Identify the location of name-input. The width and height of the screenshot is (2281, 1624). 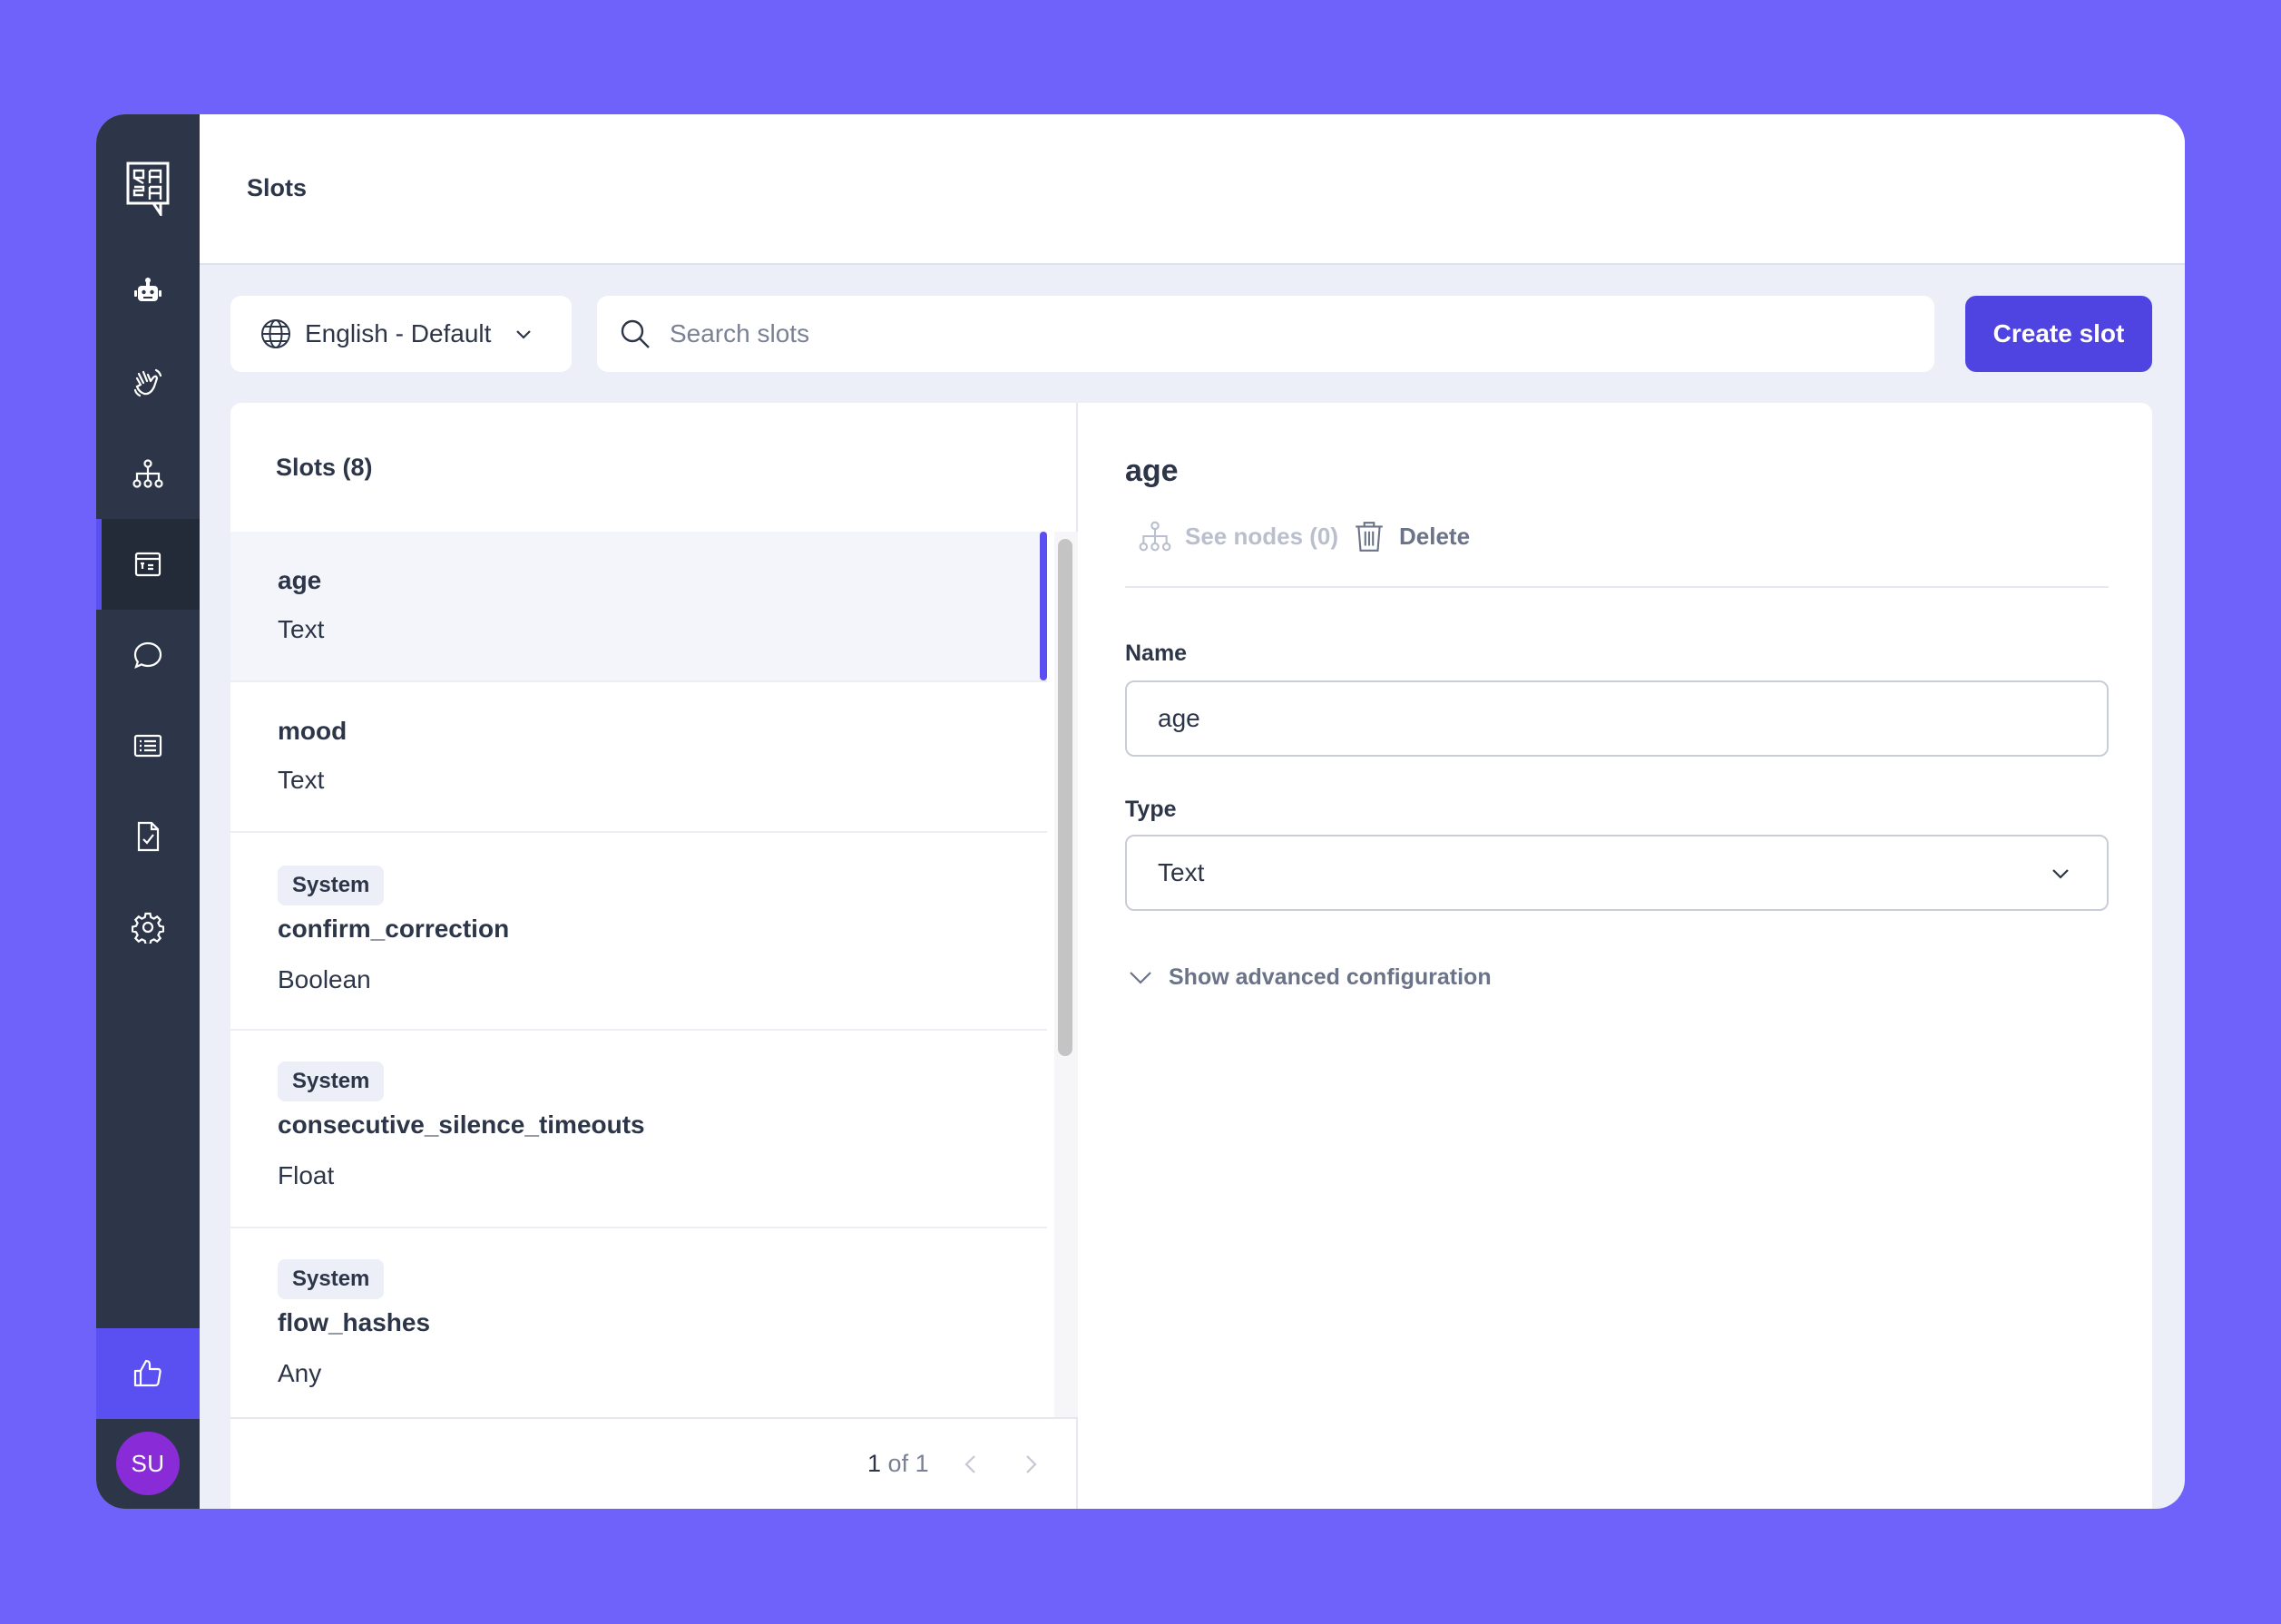
(1611, 718).